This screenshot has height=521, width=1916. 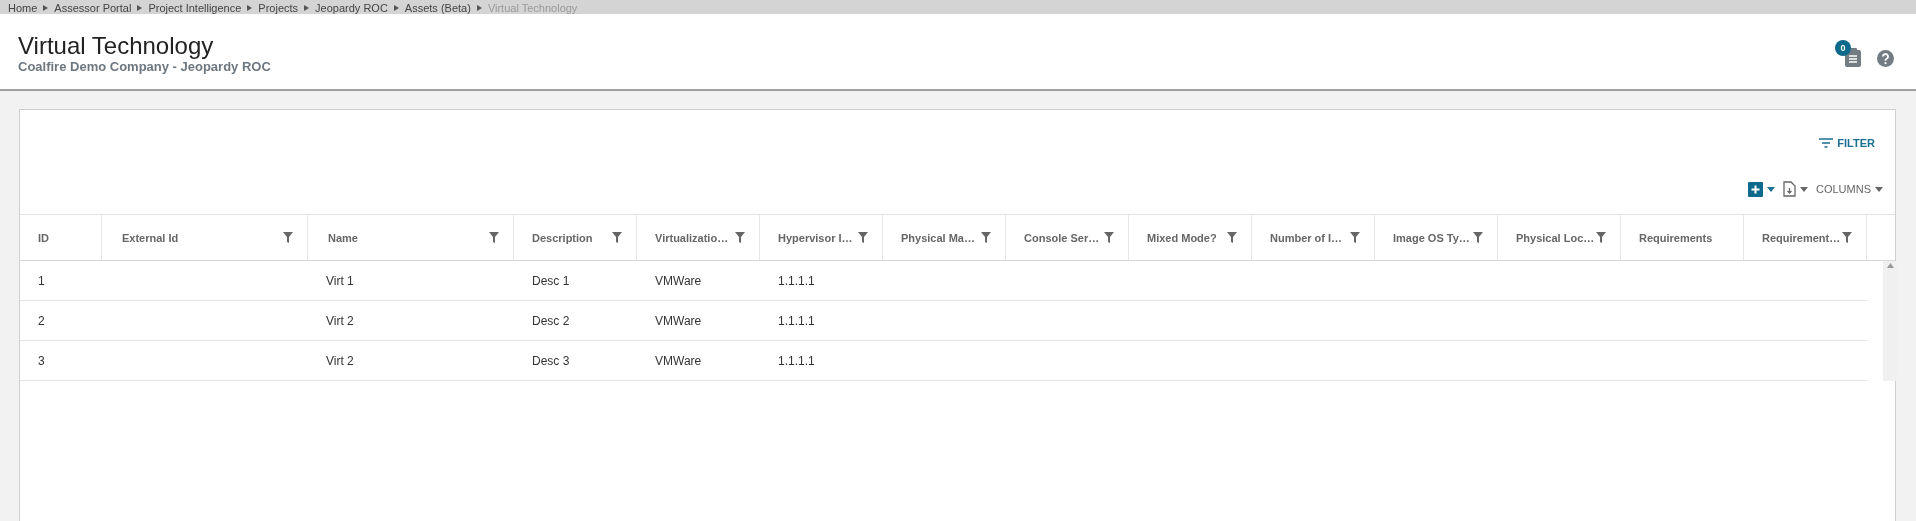 What do you see at coordinates (1761, 189) in the screenshot?
I see `add-button` at bounding box center [1761, 189].